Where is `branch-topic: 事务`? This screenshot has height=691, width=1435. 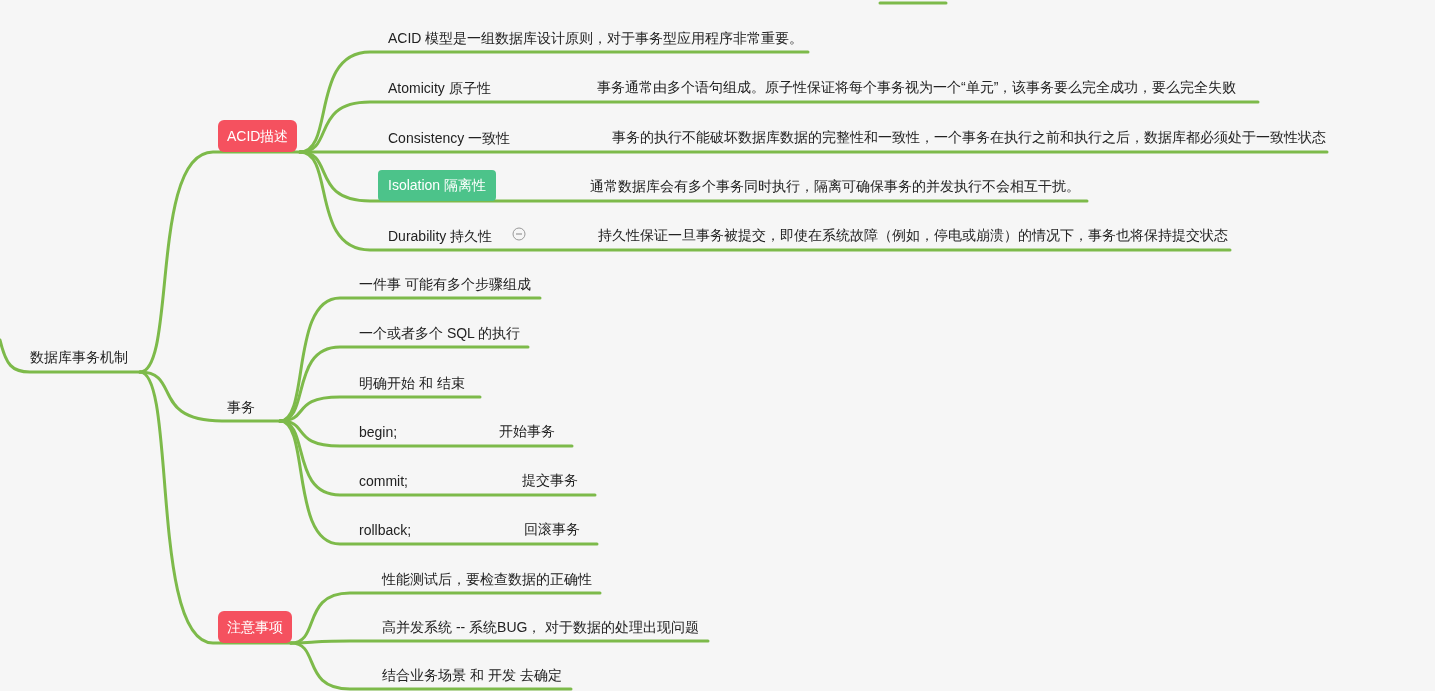
branch-topic: 事务 is located at coordinates (241, 407).